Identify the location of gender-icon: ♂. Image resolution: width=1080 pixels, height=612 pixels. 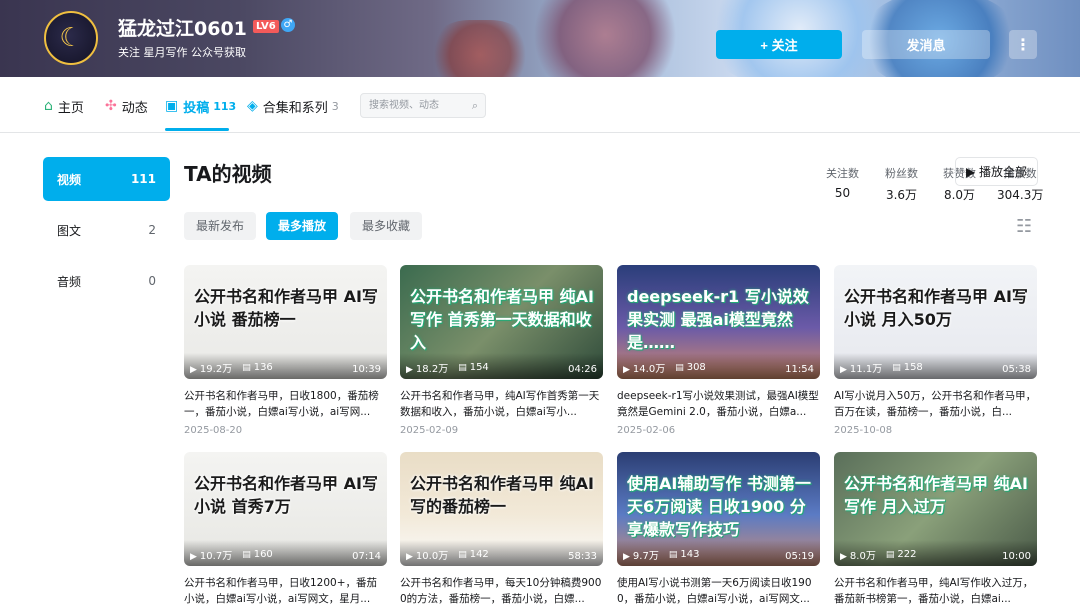
(288, 25).